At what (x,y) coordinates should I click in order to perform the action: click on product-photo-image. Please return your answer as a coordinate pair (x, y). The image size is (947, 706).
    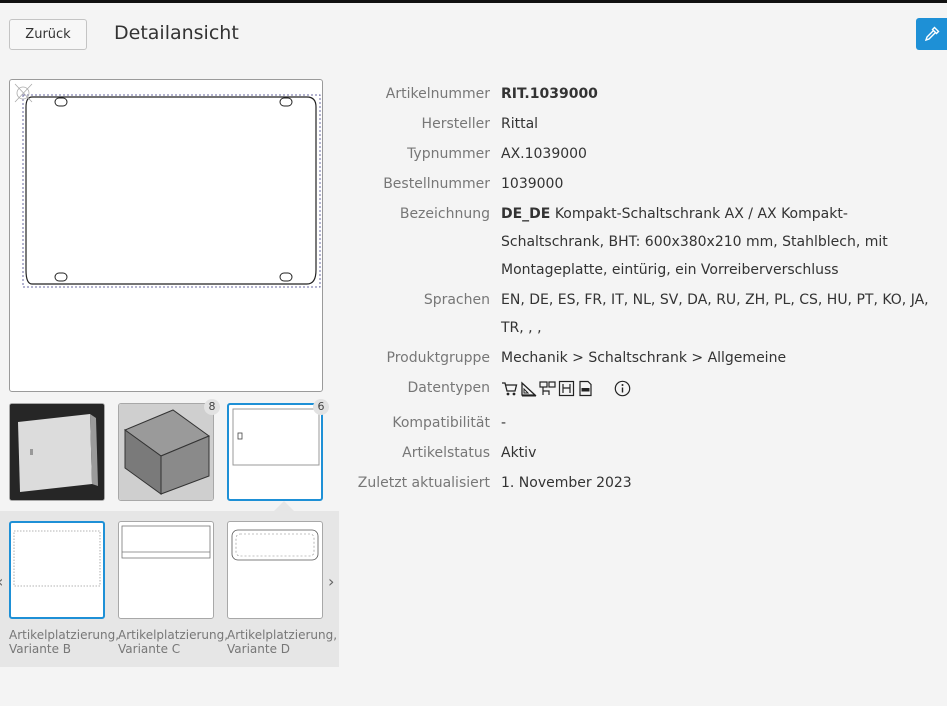
    Looking at the image, I should click on (57, 452).